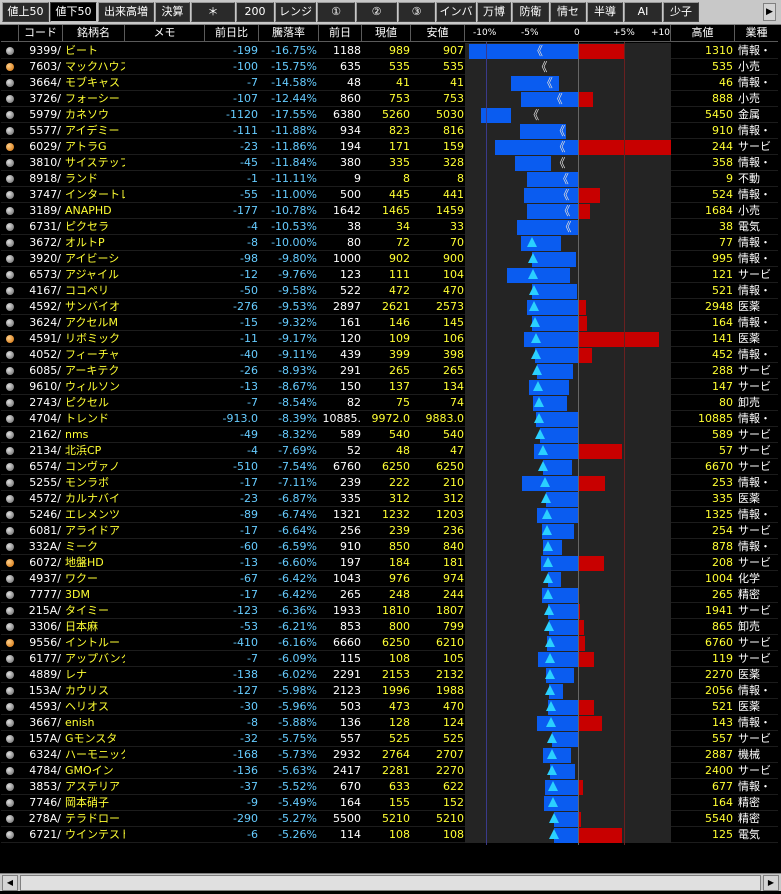  What do you see at coordinates (389, 67) in the screenshot?
I see `table-row: 7603/マックハウス -100 -15.75% 635 535 535 《 535 小売` at bounding box center [389, 67].